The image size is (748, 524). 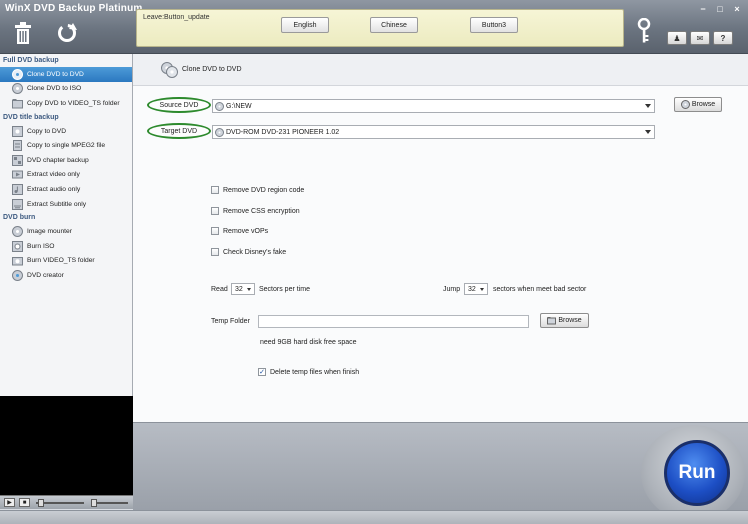 What do you see at coordinates (703, 8) in the screenshot?
I see `minimize-button: −` at bounding box center [703, 8].